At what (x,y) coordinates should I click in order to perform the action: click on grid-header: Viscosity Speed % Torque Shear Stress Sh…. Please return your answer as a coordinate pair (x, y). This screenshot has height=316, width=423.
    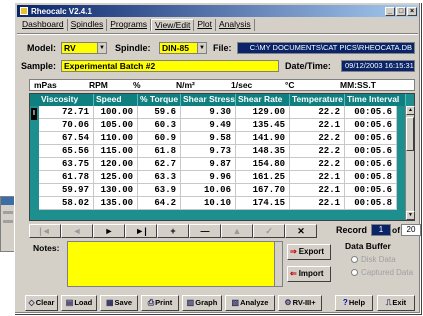
    Looking at the image, I should click on (218, 100).